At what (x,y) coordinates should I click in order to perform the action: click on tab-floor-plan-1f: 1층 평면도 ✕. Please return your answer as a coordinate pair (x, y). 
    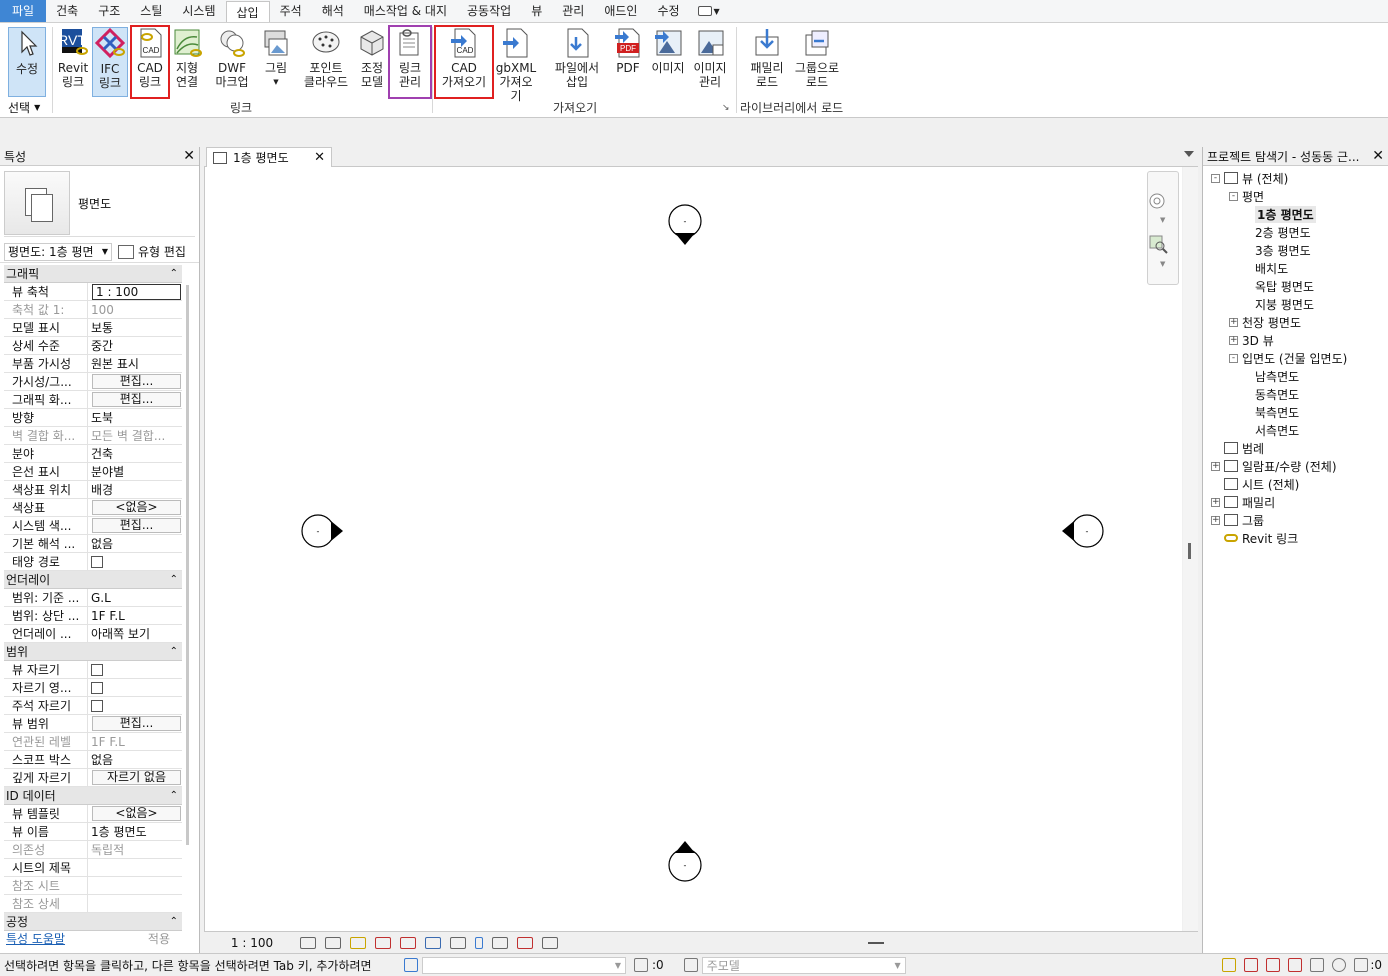
    Looking at the image, I should click on (269, 157).